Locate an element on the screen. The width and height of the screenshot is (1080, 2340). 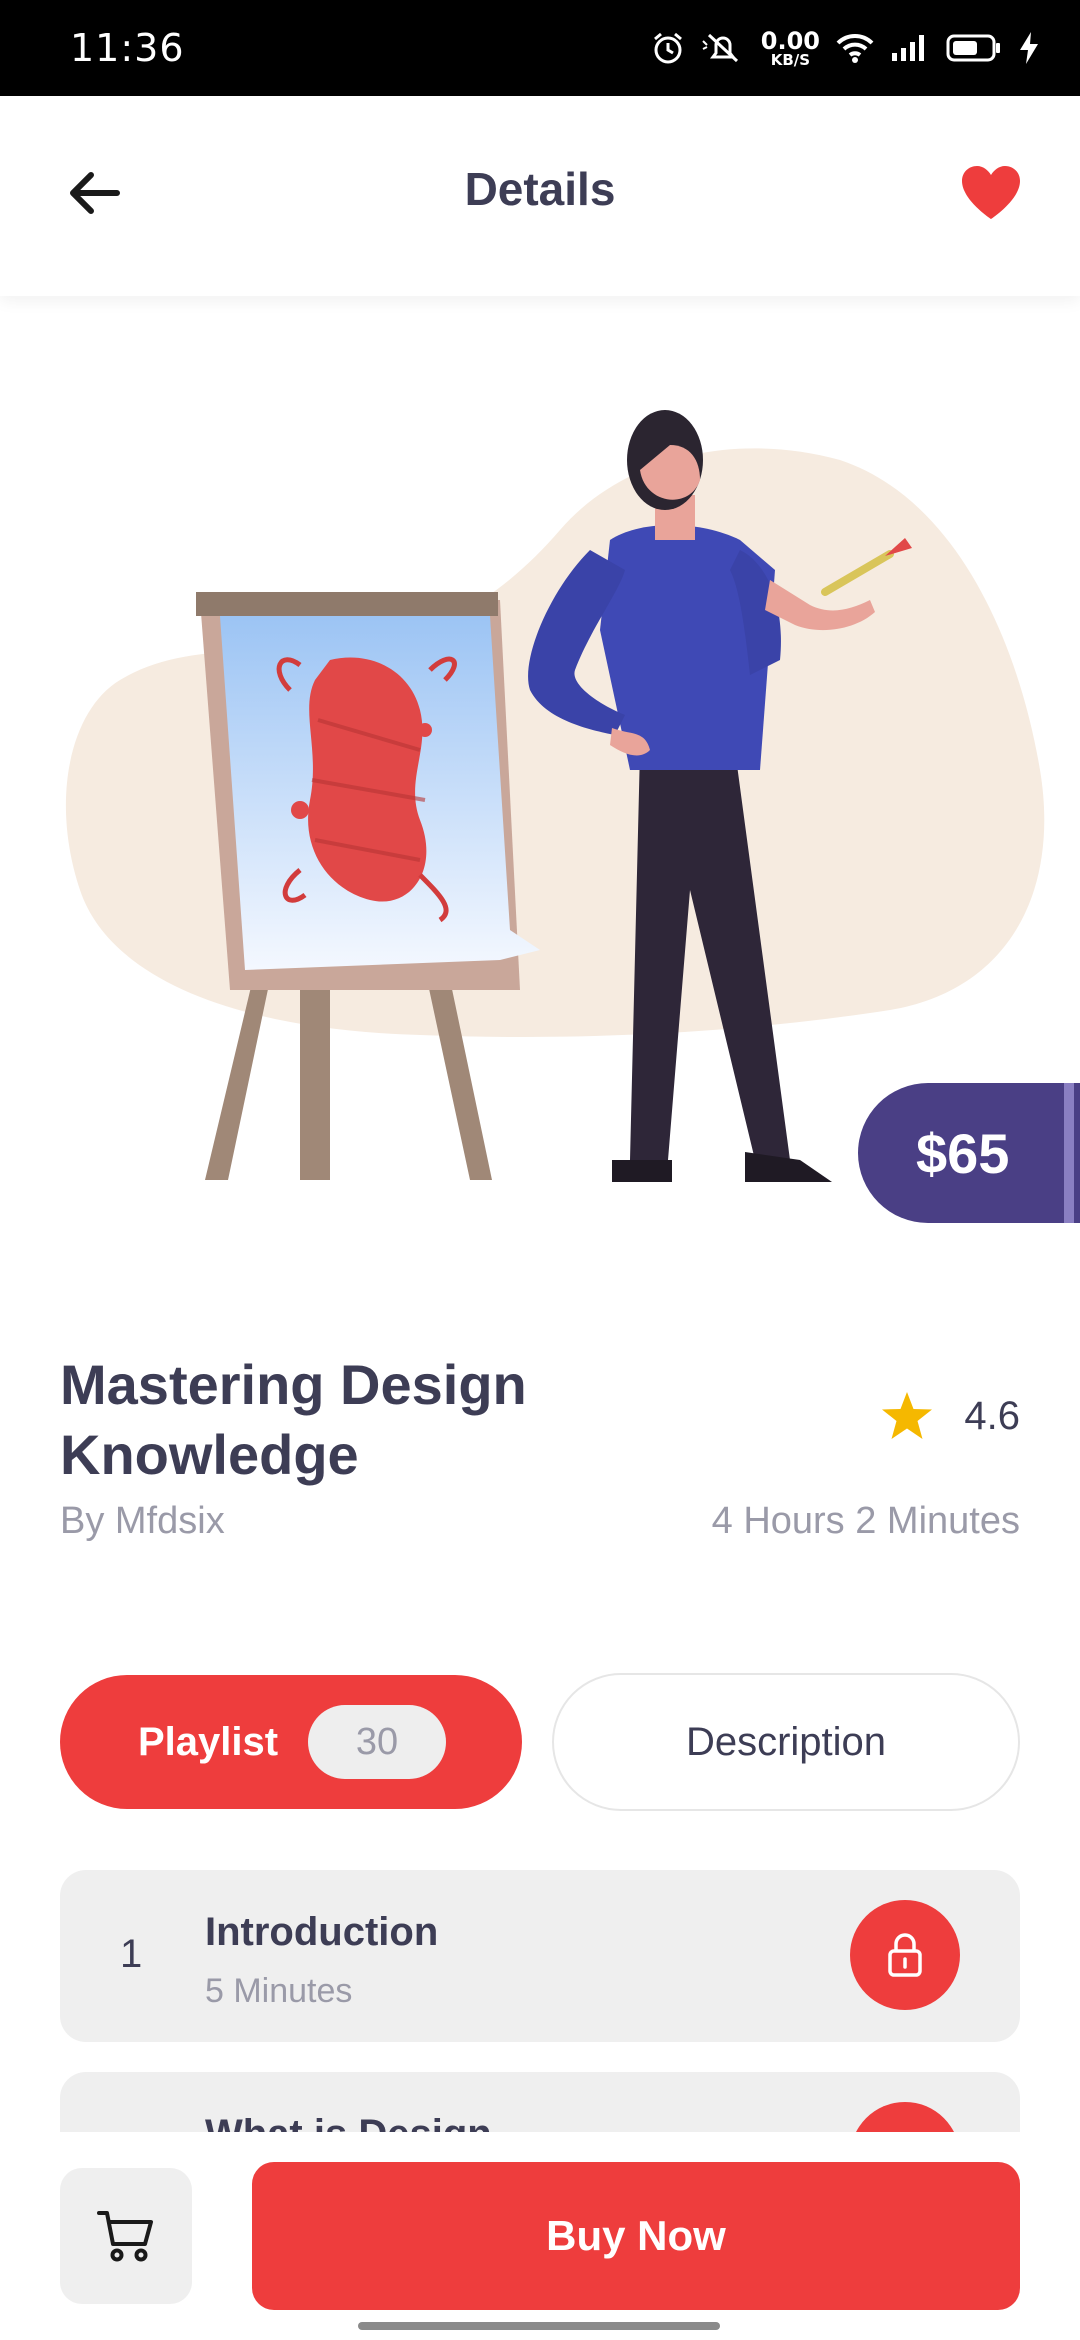
page-title: Details is located at coordinates (540, 189).